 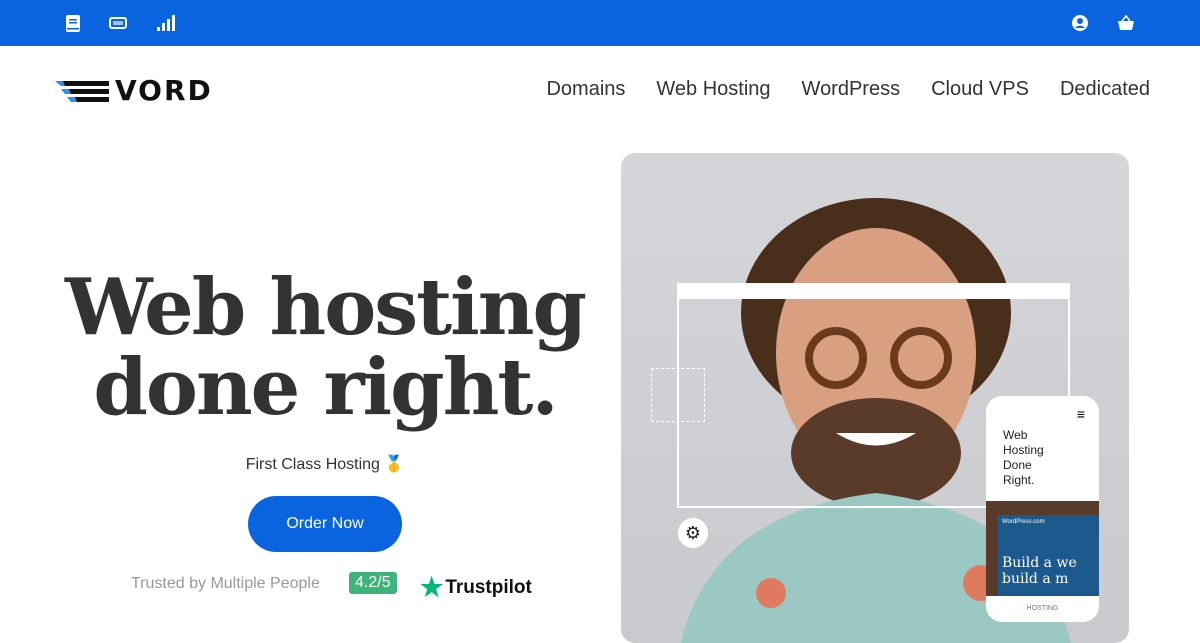 I want to click on nav-cloud-vps: Cloud VPS, so click(x=980, y=89).